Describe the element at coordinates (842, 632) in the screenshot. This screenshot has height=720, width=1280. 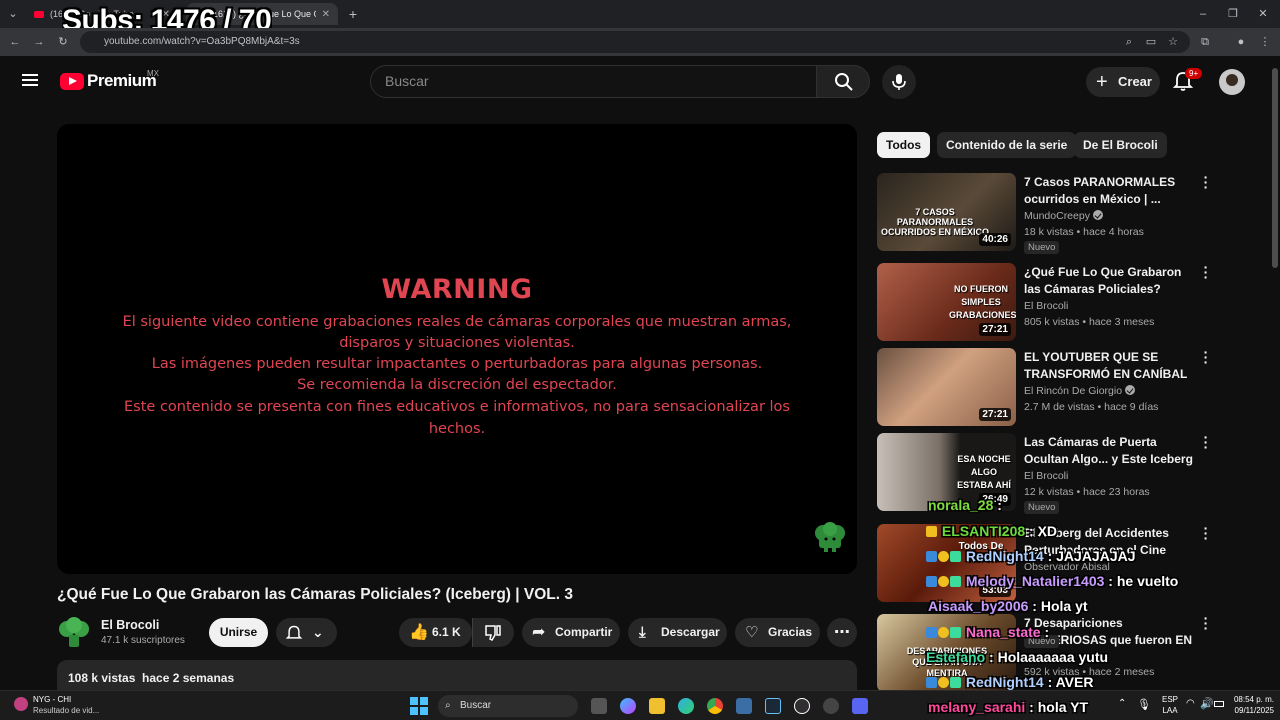
I see `more-actions-button: ⋯` at that location.